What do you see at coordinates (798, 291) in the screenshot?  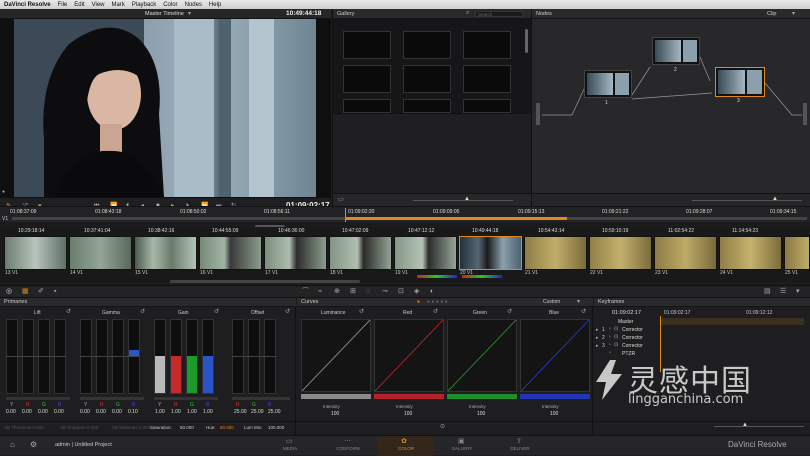 I see `options-icon: ▾` at bounding box center [798, 291].